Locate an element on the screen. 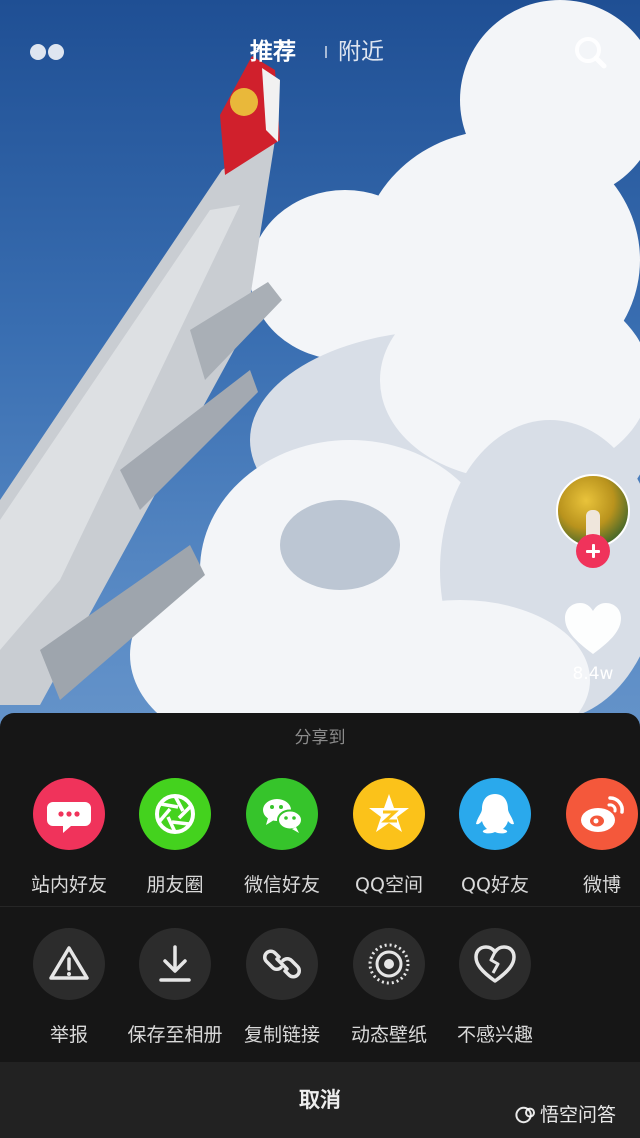  action-label: 保存至相册 is located at coordinates (175, 1035).